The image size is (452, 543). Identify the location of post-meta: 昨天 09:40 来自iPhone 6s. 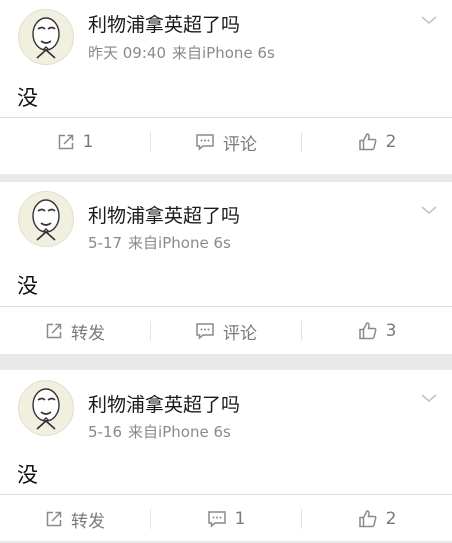
(181, 52).